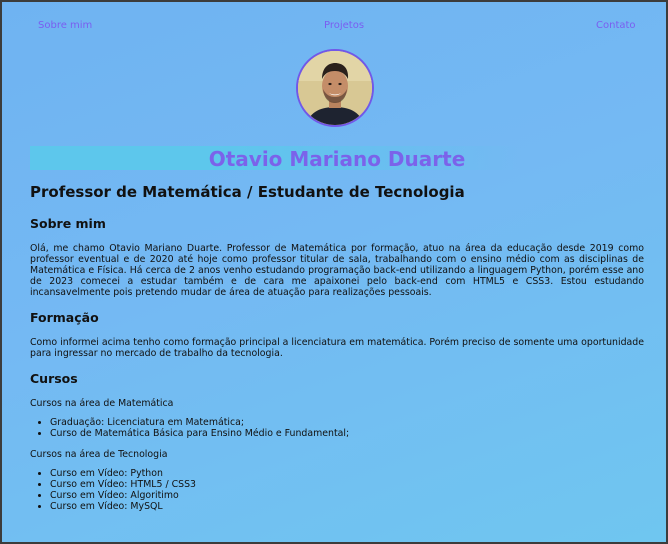  What do you see at coordinates (54, 378) in the screenshot?
I see `courses-heading: Cursos` at bounding box center [54, 378].